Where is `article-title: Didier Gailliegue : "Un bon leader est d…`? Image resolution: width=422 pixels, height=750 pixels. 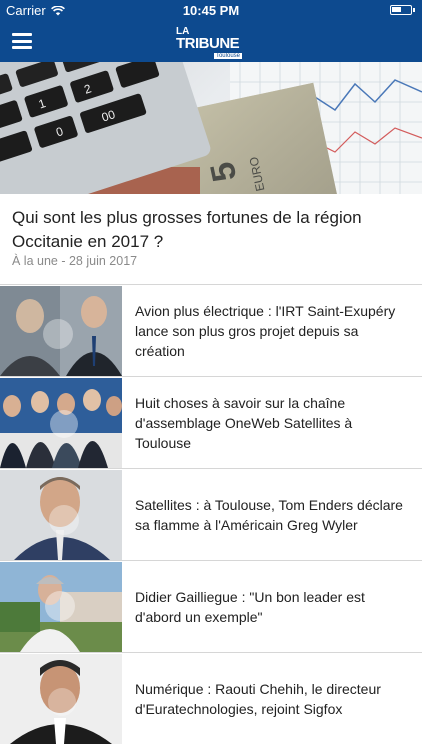 article-title: Didier Gailliegue : "Un bon leader est d… is located at coordinates (250, 606).